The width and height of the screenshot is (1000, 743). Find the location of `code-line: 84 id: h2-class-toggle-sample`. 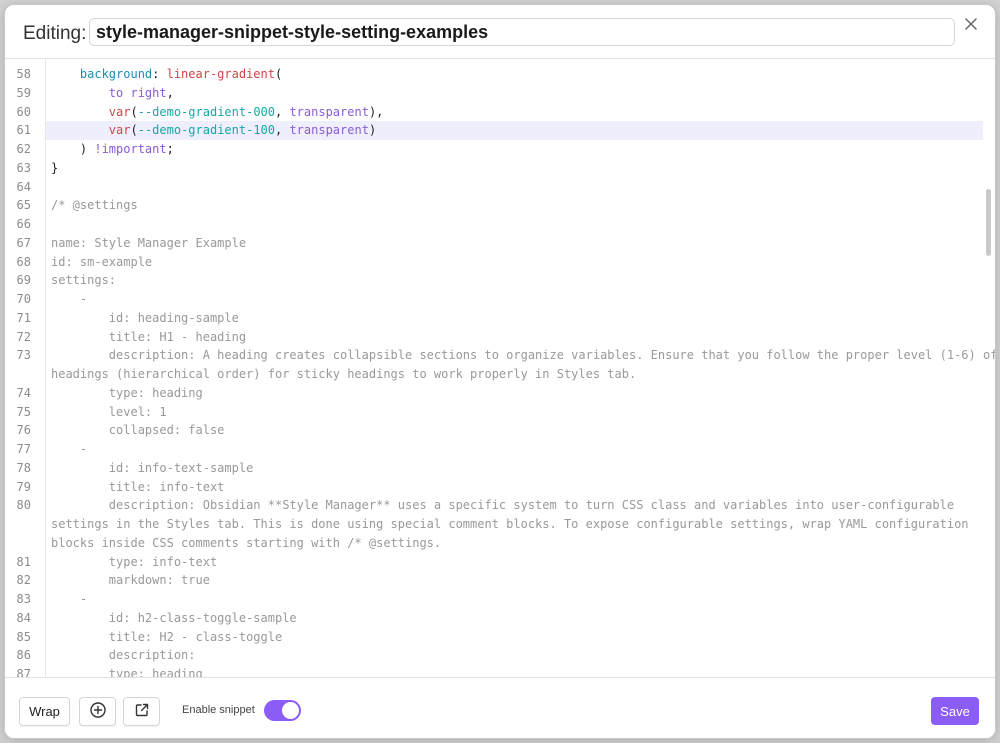

code-line: 84 id: h2-class-toggle-sample is located at coordinates (495, 618).